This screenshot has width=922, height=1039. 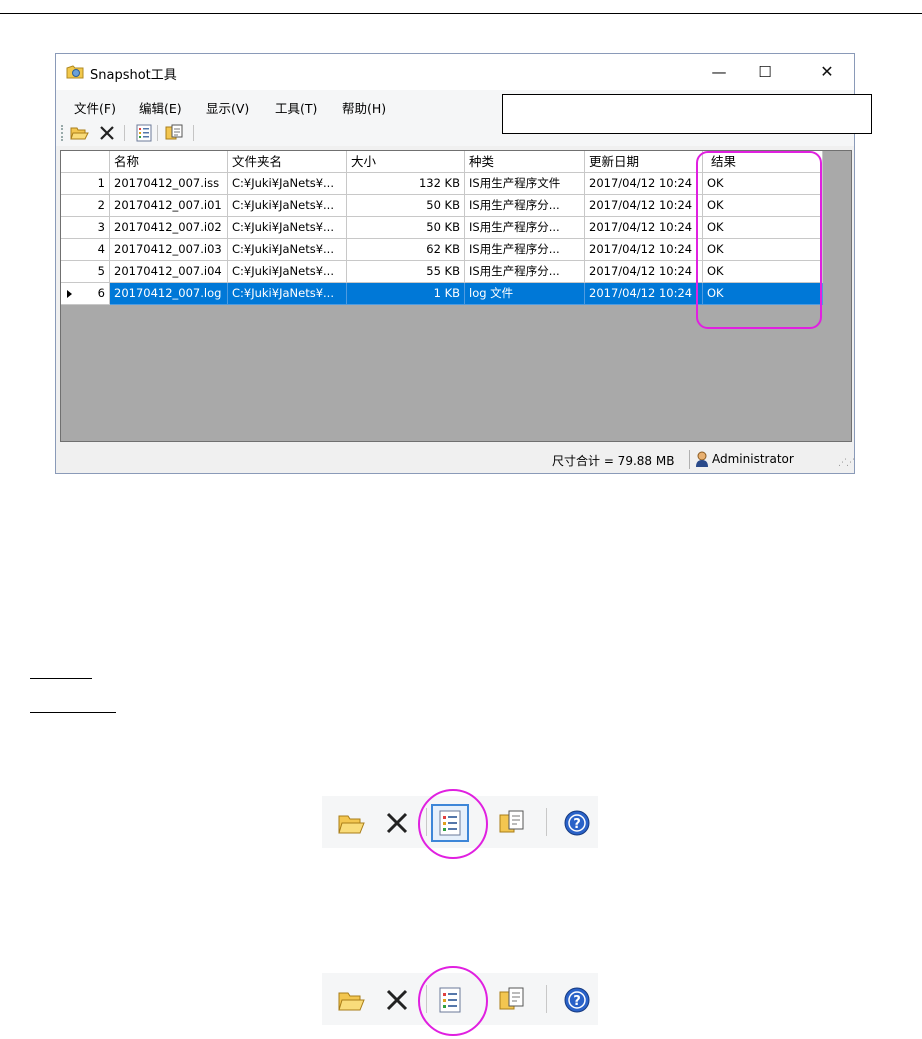 I want to click on header-index, so click(x=85, y=162).